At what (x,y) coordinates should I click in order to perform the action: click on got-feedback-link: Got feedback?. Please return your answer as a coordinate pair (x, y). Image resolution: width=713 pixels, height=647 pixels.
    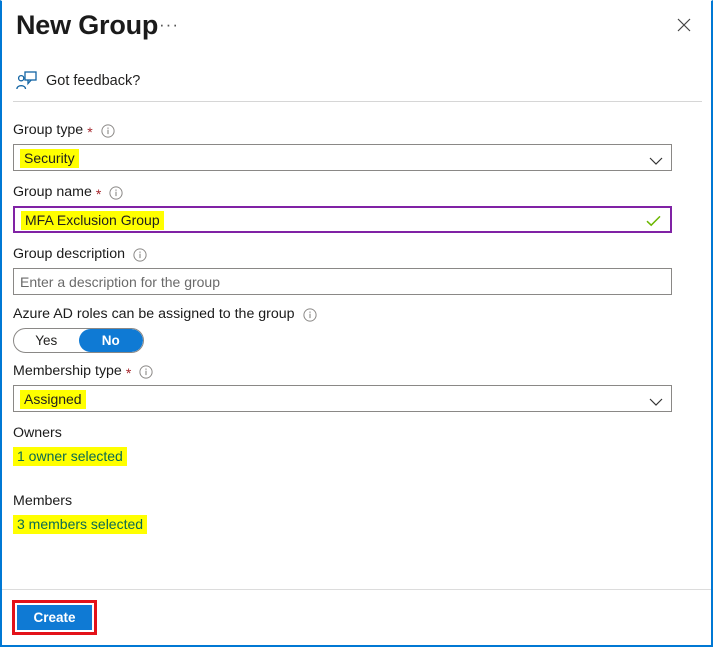
    Looking at the image, I should click on (78, 81).